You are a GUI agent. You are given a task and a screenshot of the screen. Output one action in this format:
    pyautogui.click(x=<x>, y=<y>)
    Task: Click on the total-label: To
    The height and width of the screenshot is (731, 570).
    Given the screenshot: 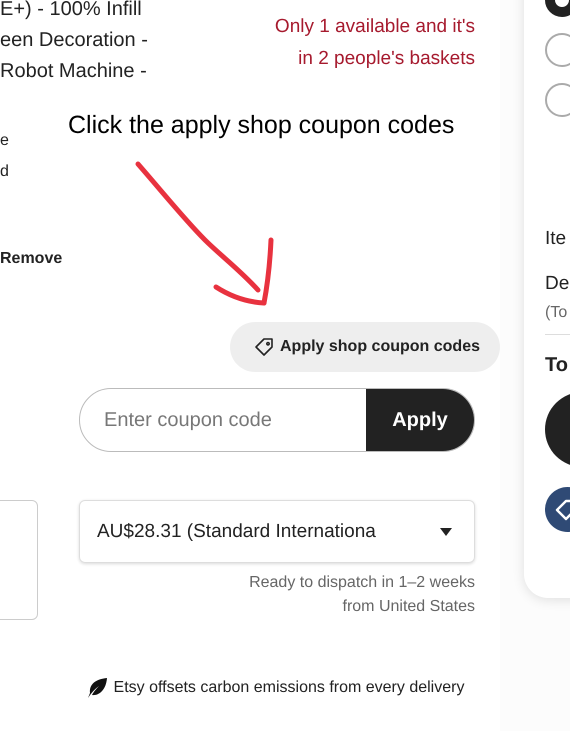 What is the action you would take?
    pyautogui.click(x=557, y=365)
    